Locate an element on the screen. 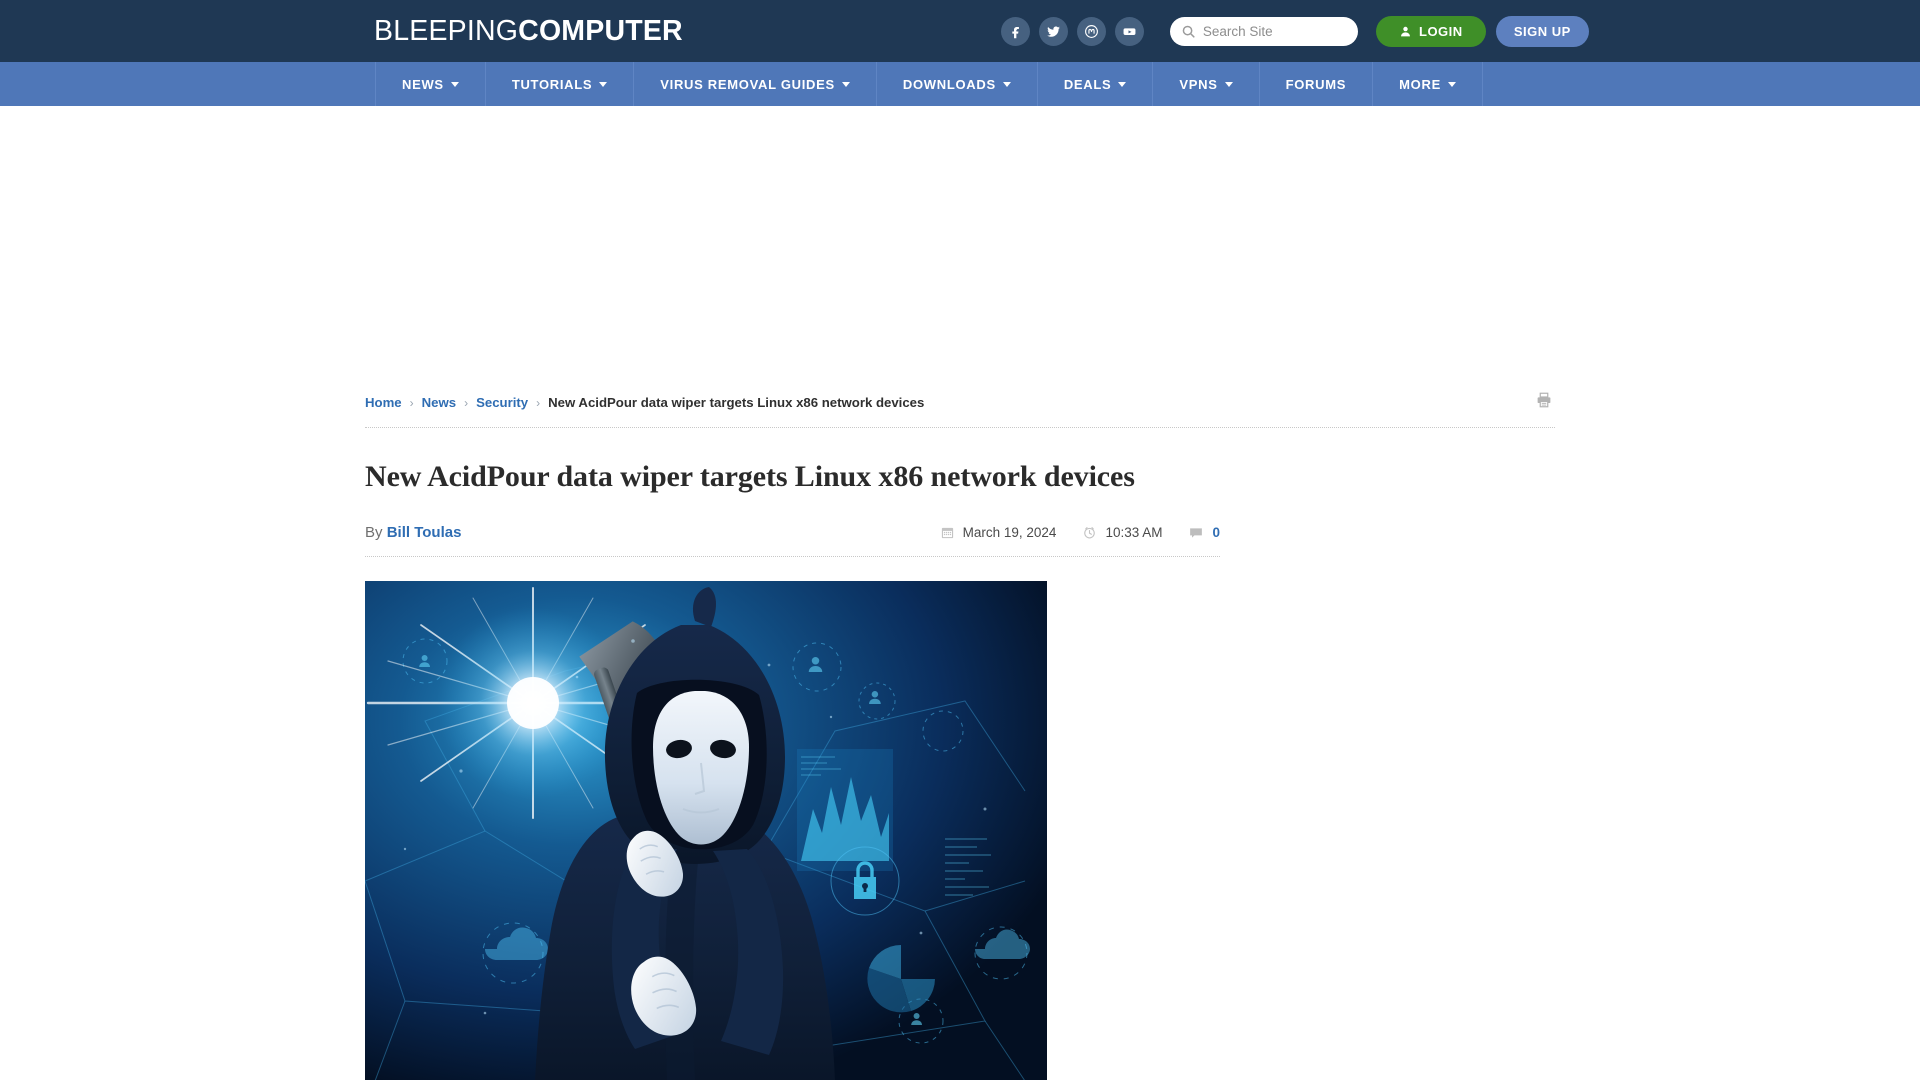 This screenshot has height=1080, width=1920. breadcrumb-item-home: Home is located at coordinates (383, 402).